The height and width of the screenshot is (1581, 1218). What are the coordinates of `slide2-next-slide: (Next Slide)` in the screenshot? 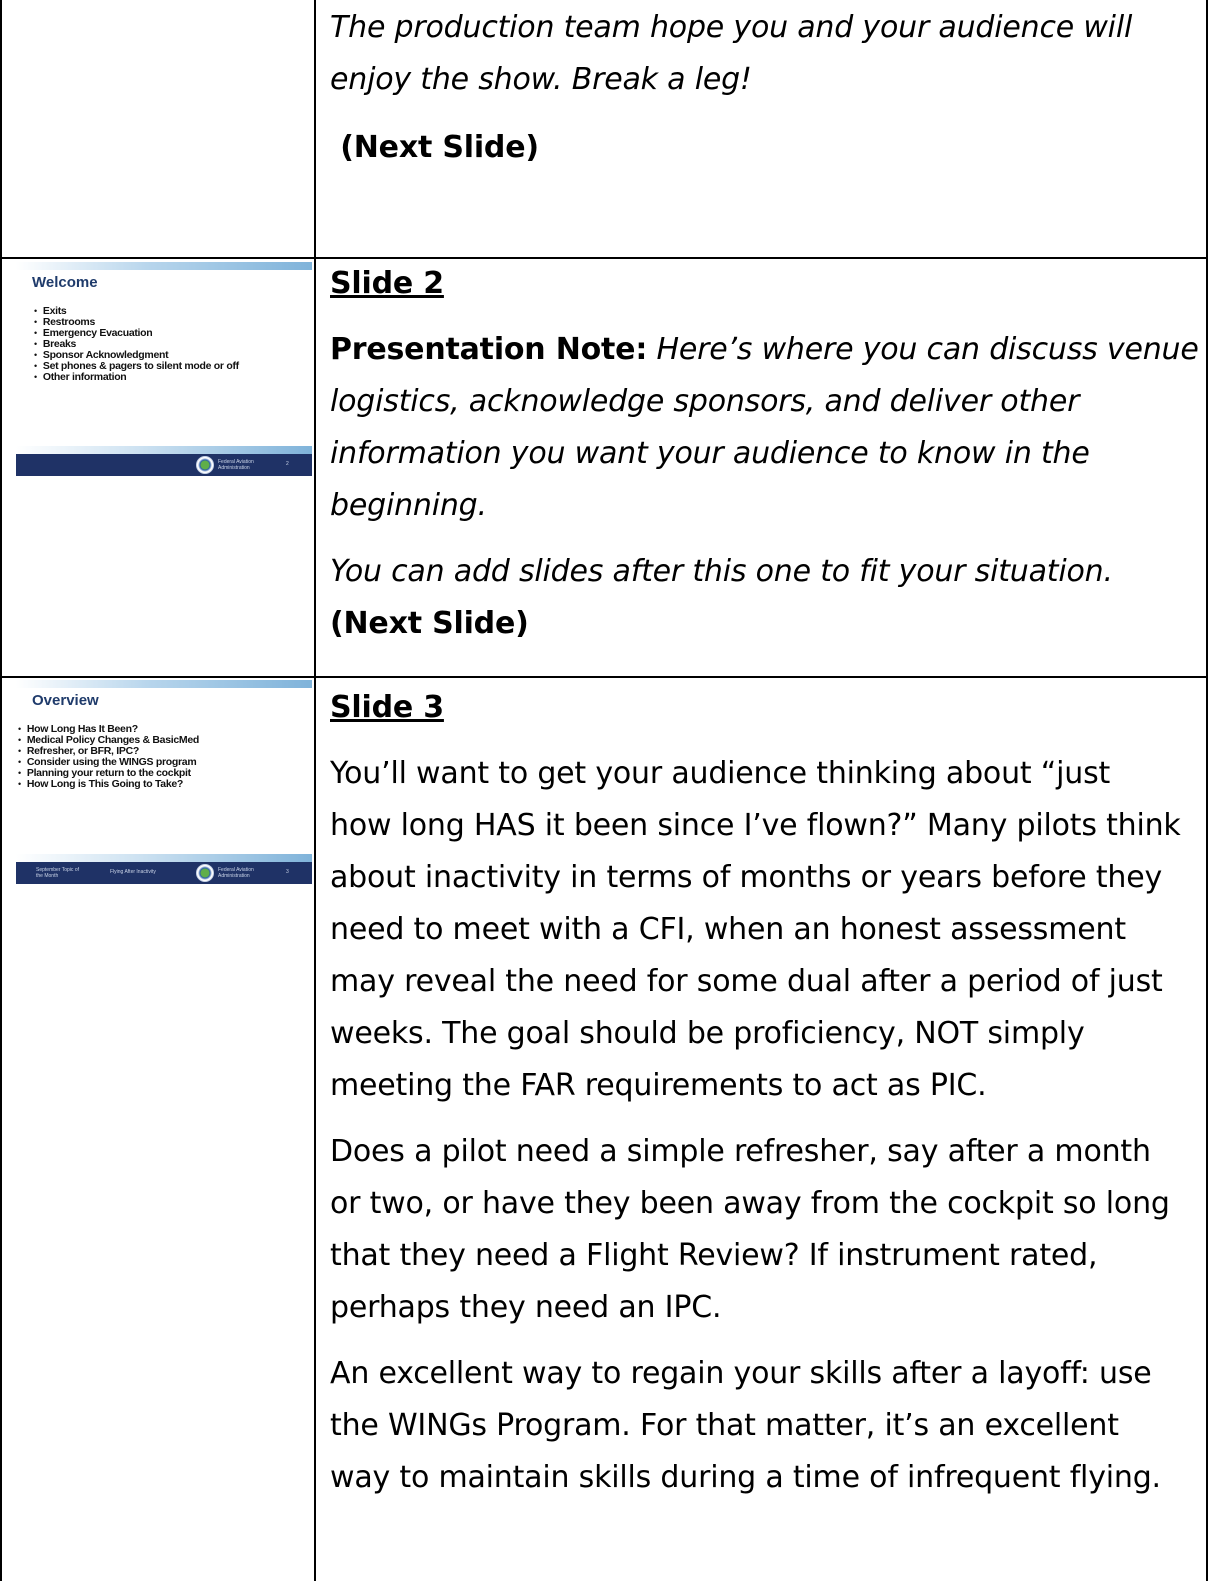 It's located at (429, 623).